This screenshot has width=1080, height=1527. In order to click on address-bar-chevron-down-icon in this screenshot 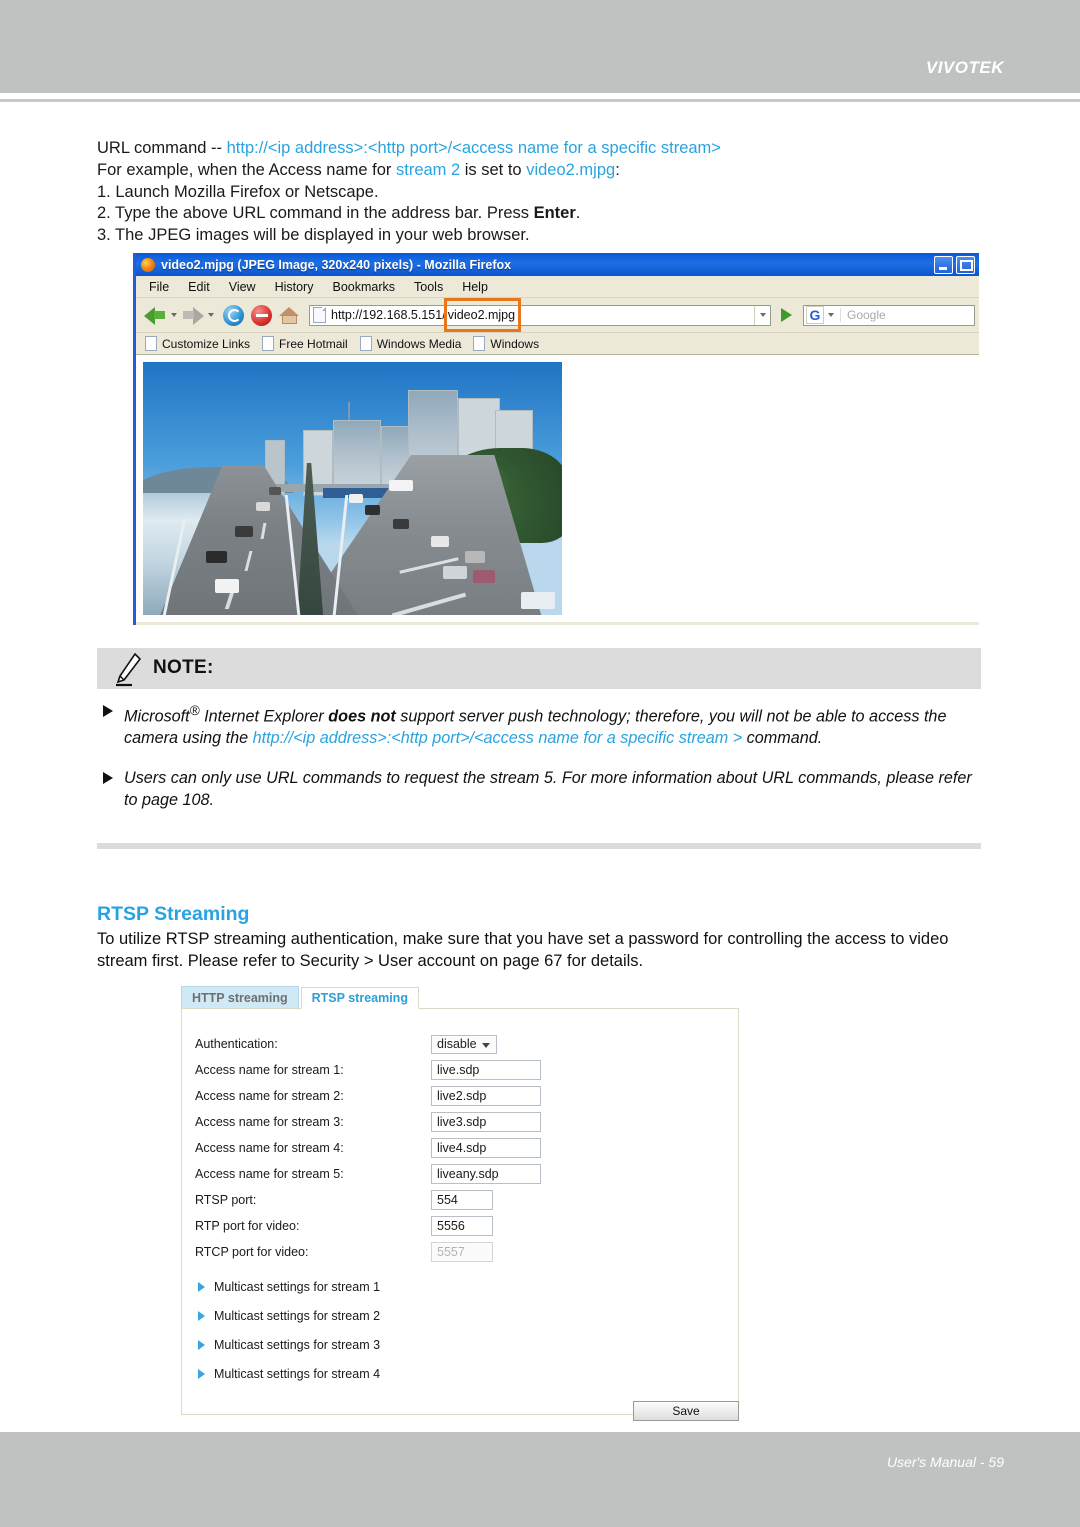, I will do `click(762, 315)`.